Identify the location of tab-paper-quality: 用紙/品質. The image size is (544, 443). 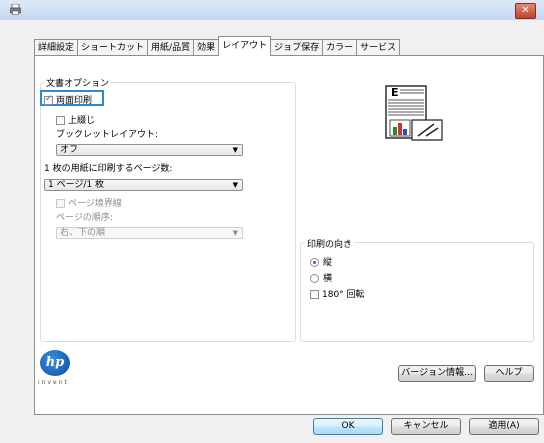
(171, 47).